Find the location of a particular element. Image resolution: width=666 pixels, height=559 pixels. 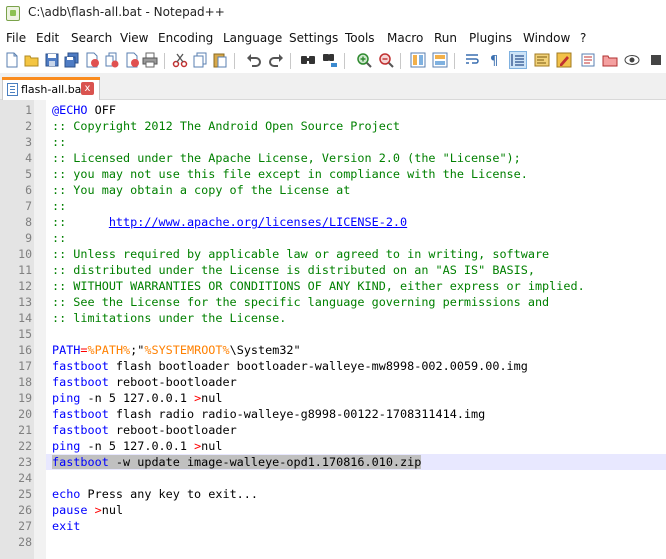

macro-record-icon is located at coordinates (632, 60).